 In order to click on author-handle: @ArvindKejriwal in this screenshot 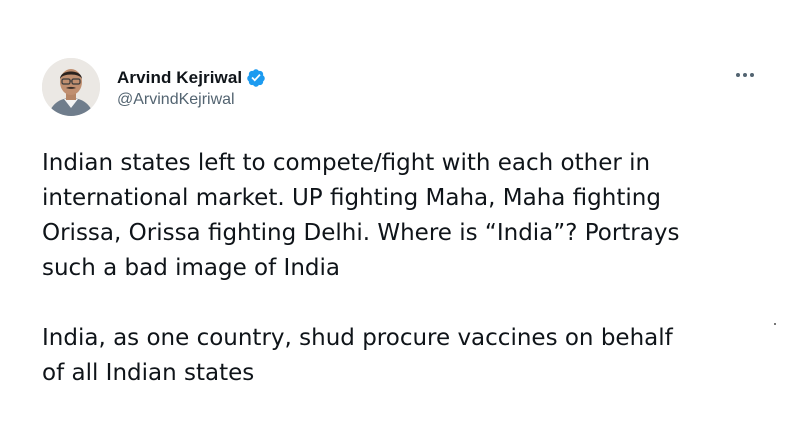, I will do `click(191, 100)`.